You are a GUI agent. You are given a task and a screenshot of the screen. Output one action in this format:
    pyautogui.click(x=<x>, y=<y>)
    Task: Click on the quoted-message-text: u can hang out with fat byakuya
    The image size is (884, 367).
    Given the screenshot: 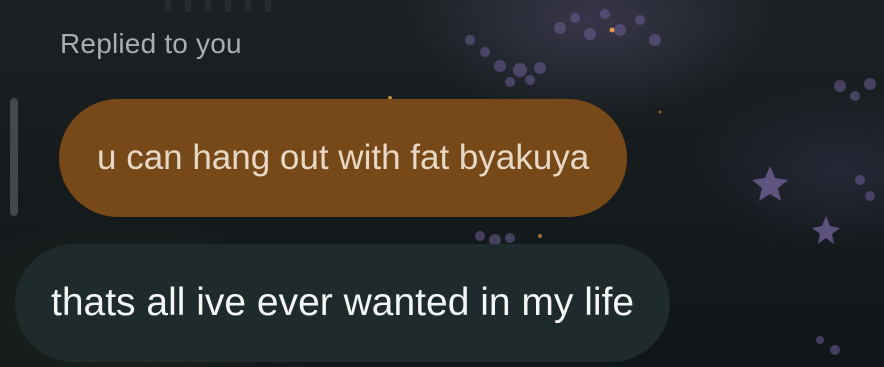 What is the action you would take?
    pyautogui.click(x=343, y=157)
    